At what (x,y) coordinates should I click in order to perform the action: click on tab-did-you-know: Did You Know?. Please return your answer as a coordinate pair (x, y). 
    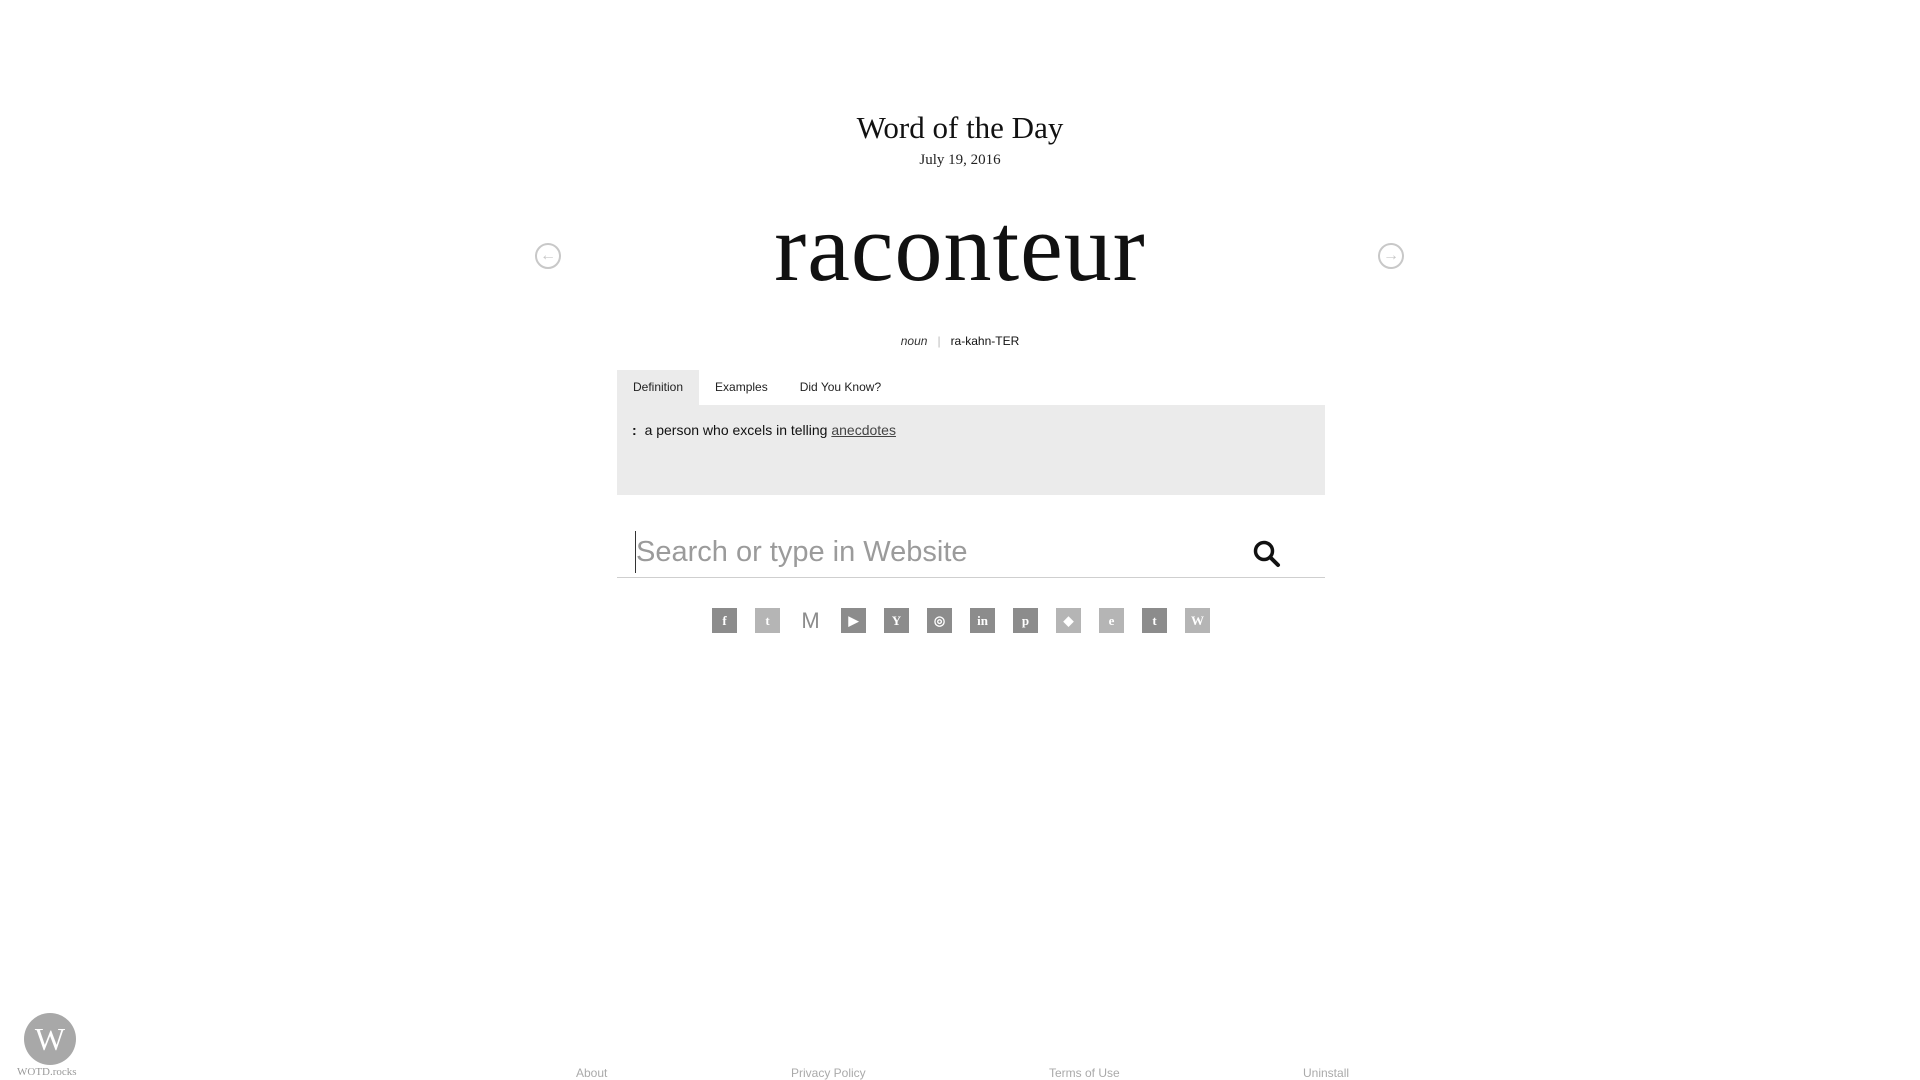
    Looking at the image, I should click on (840, 387).